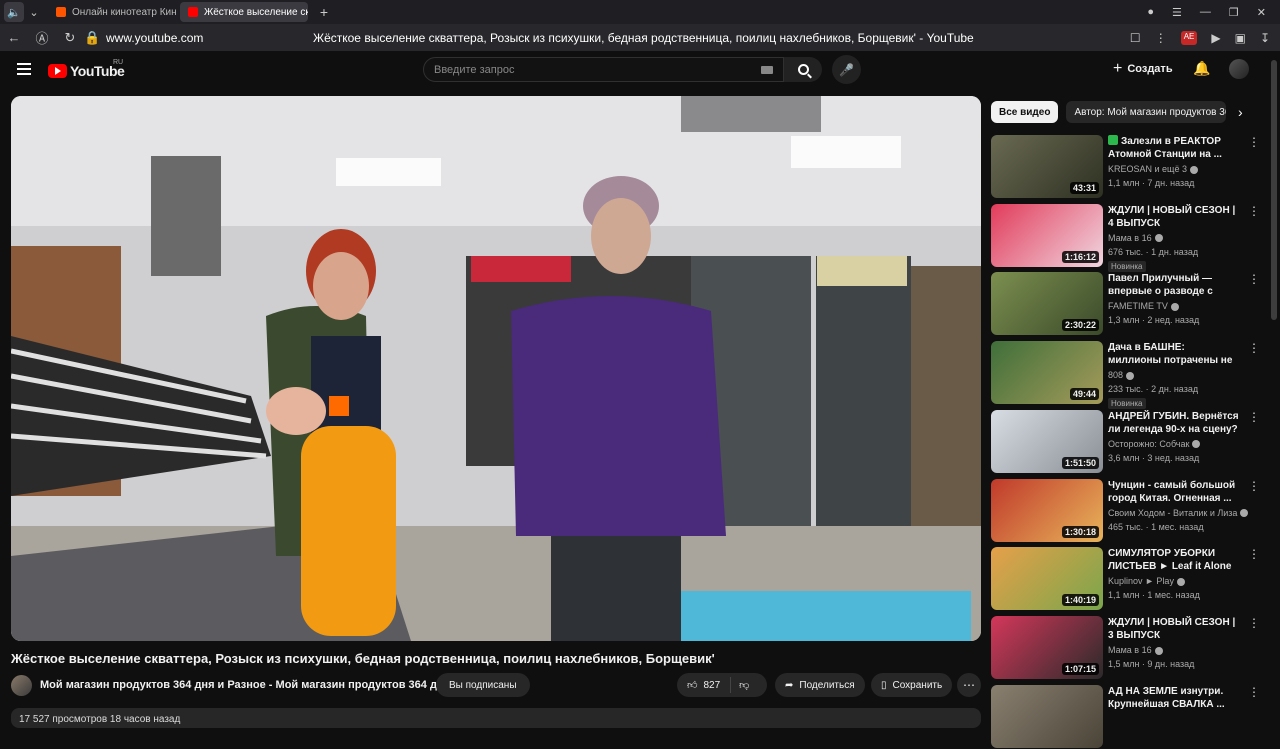 The width and height of the screenshot is (1280, 749). What do you see at coordinates (21, 685) in the screenshot?
I see `channel-avatar` at bounding box center [21, 685].